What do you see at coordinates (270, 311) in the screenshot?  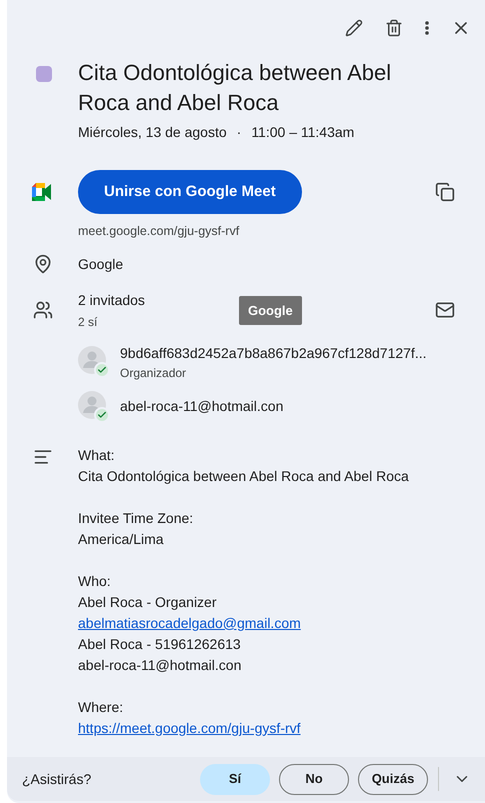 I see `tooltip: Google` at bounding box center [270, 311].